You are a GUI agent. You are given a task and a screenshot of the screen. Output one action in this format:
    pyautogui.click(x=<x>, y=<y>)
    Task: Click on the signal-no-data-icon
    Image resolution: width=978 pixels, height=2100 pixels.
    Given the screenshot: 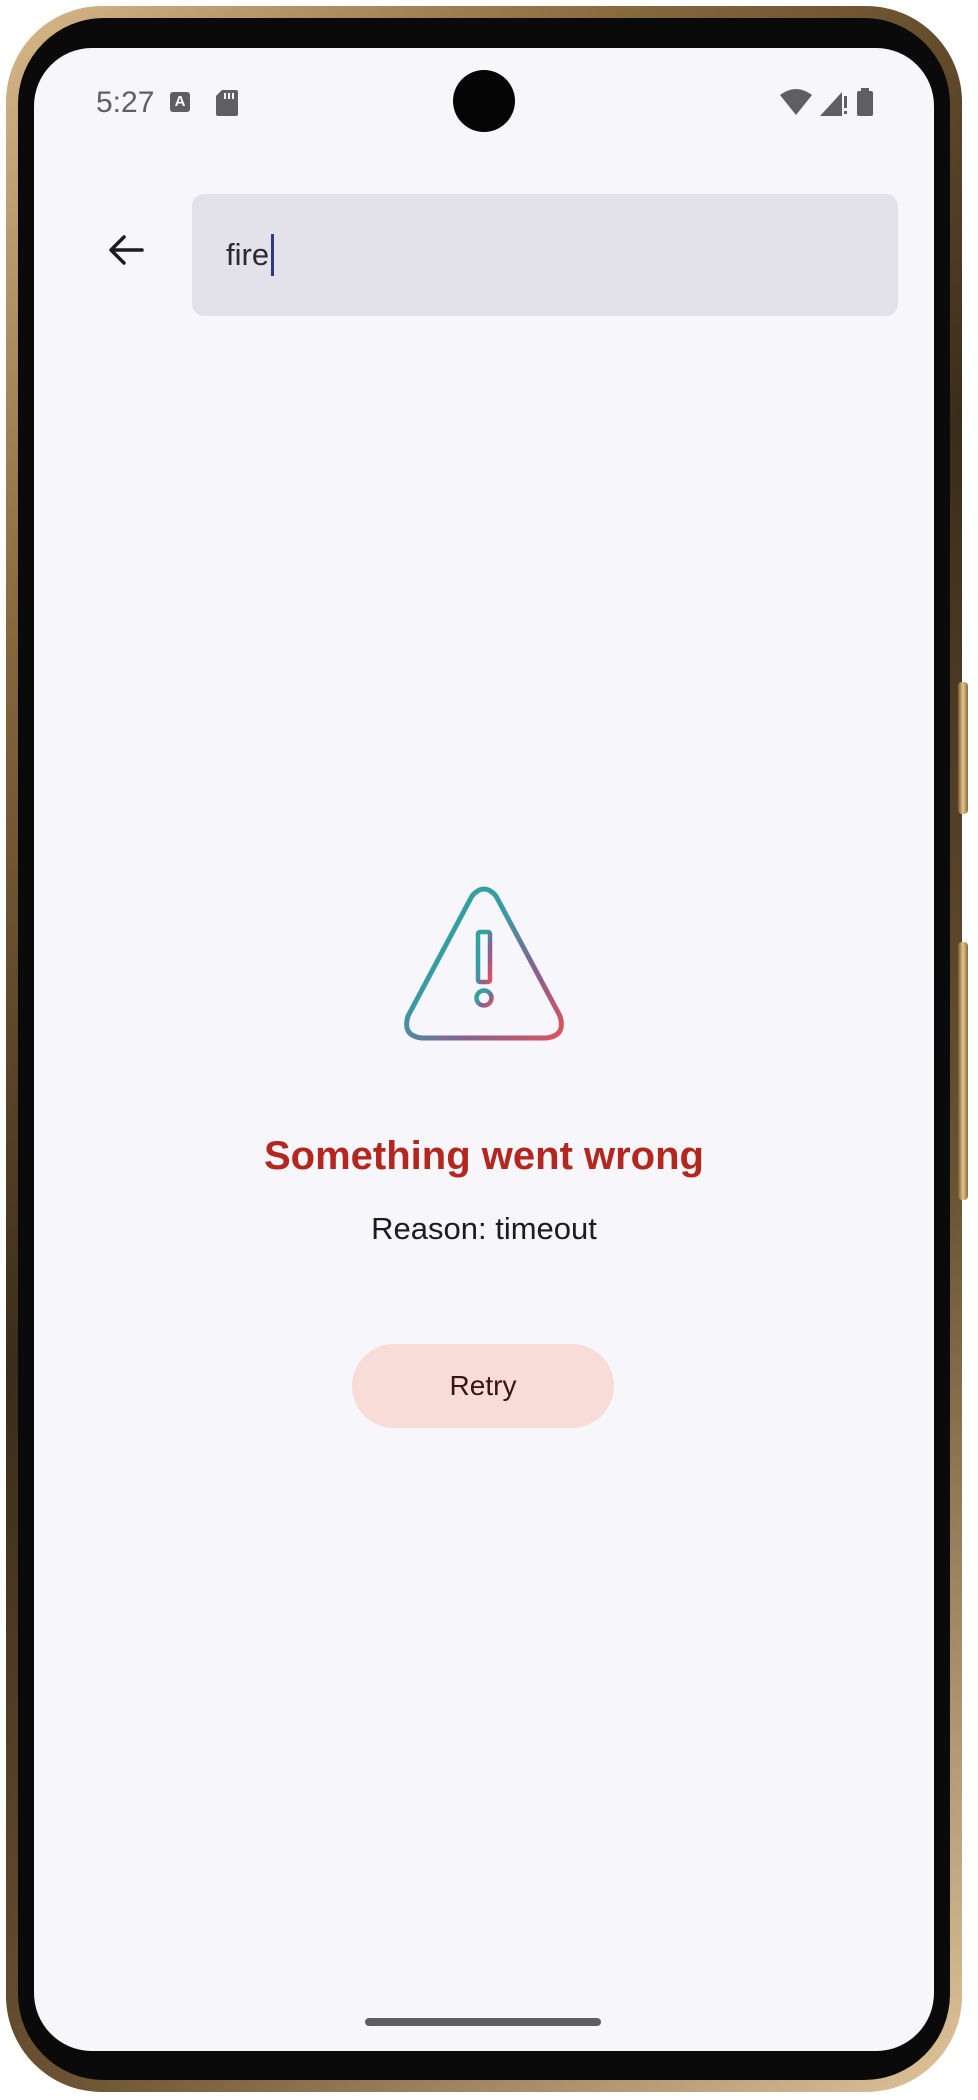 What is the action you would take?
    pyautogui.click(x=834, y=104)
    